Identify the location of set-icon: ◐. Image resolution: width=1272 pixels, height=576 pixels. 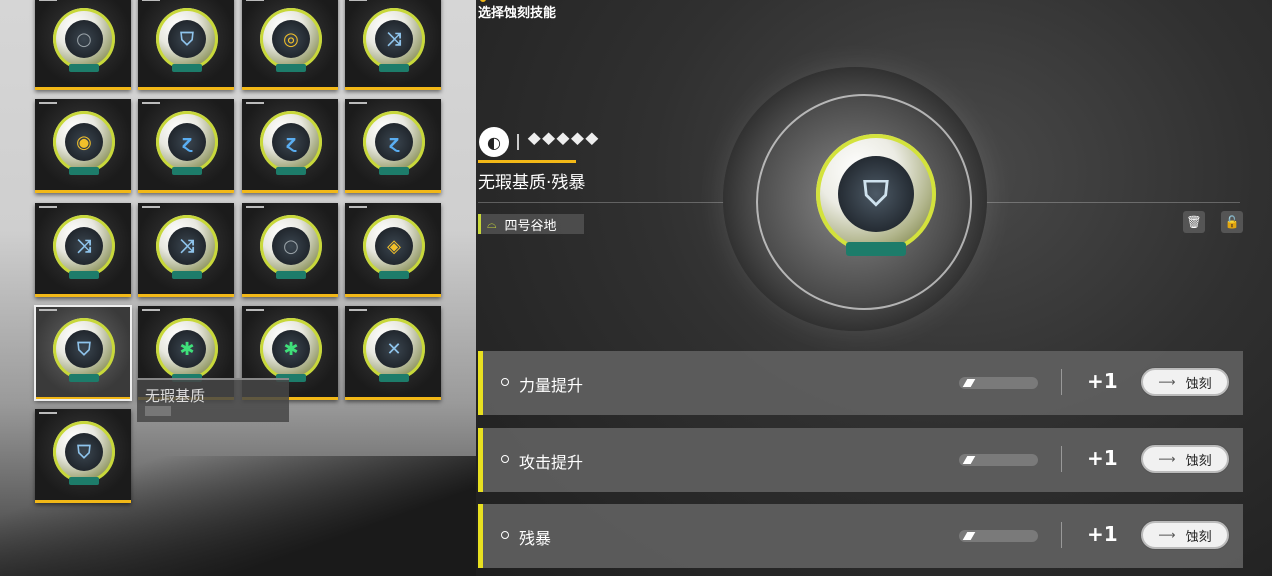
(494, 142).